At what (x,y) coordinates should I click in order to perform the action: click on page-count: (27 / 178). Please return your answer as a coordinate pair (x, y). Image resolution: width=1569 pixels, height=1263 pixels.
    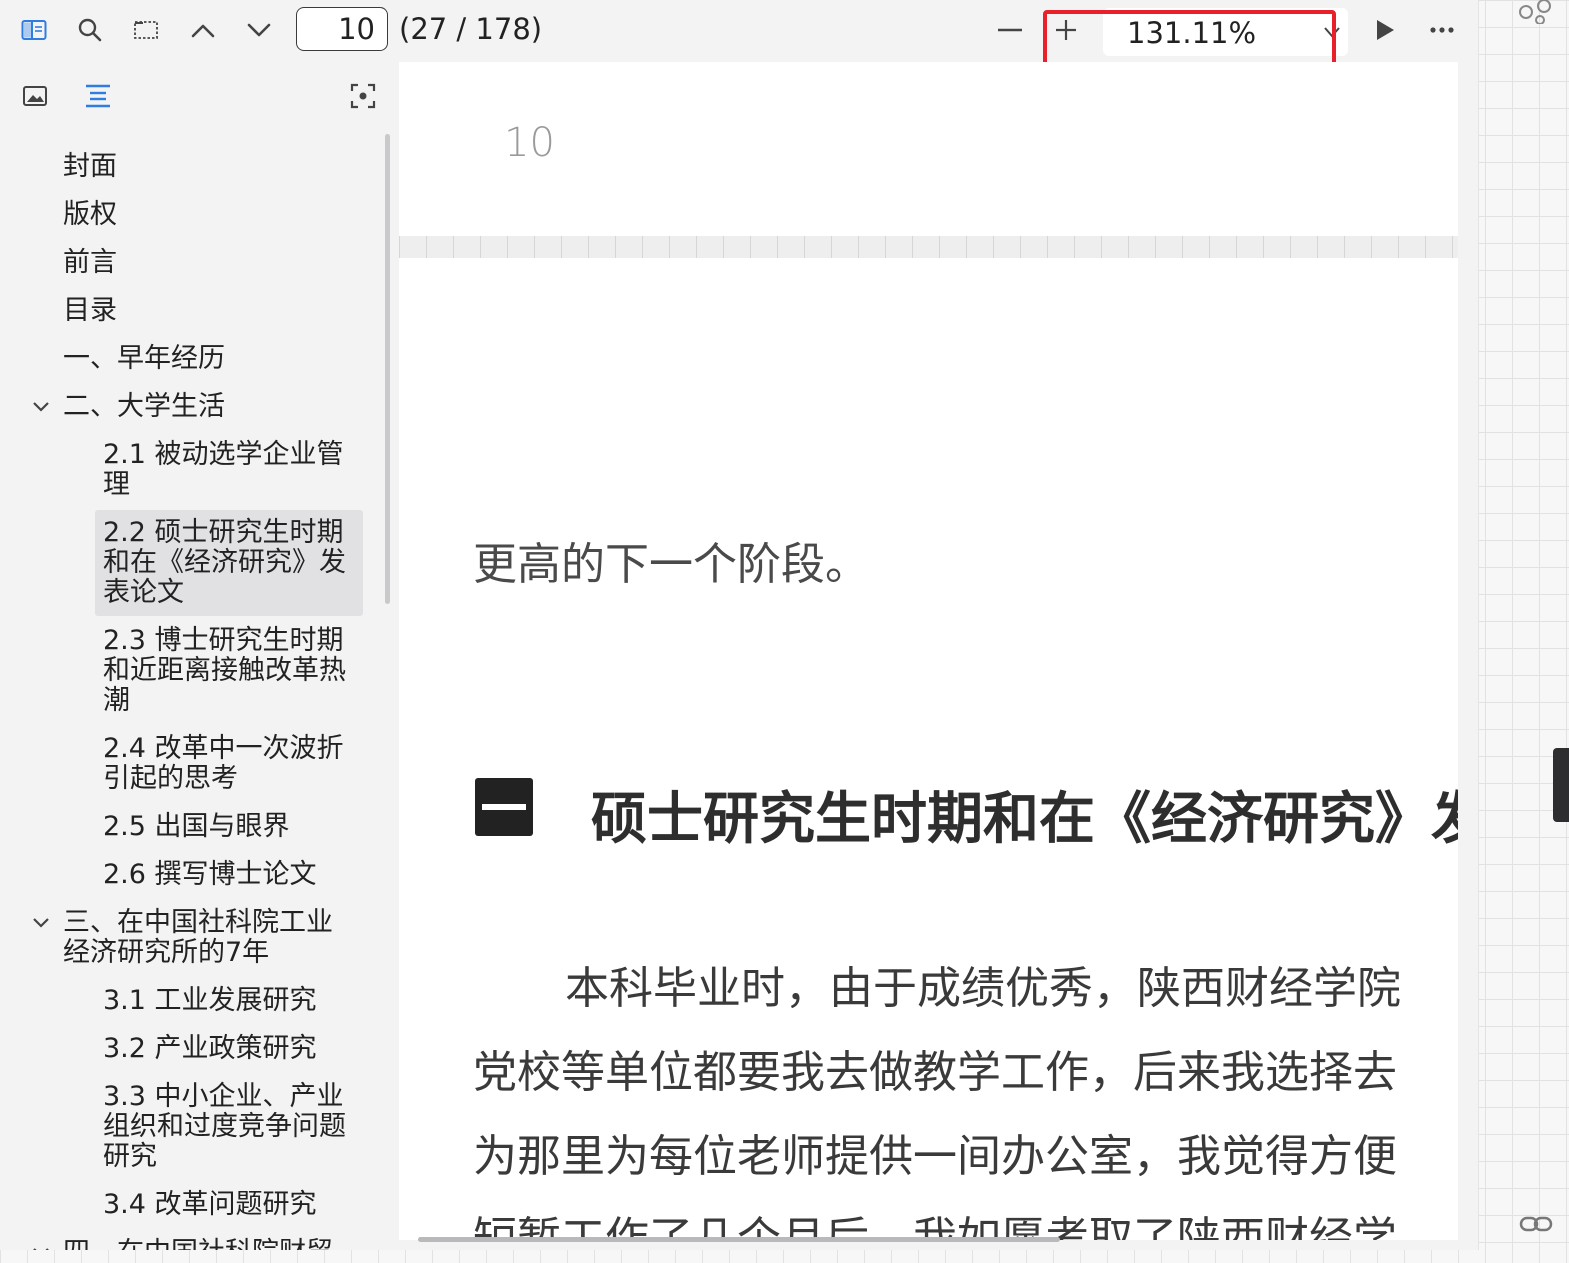
    Looking at the image, I should click on (471, 29).